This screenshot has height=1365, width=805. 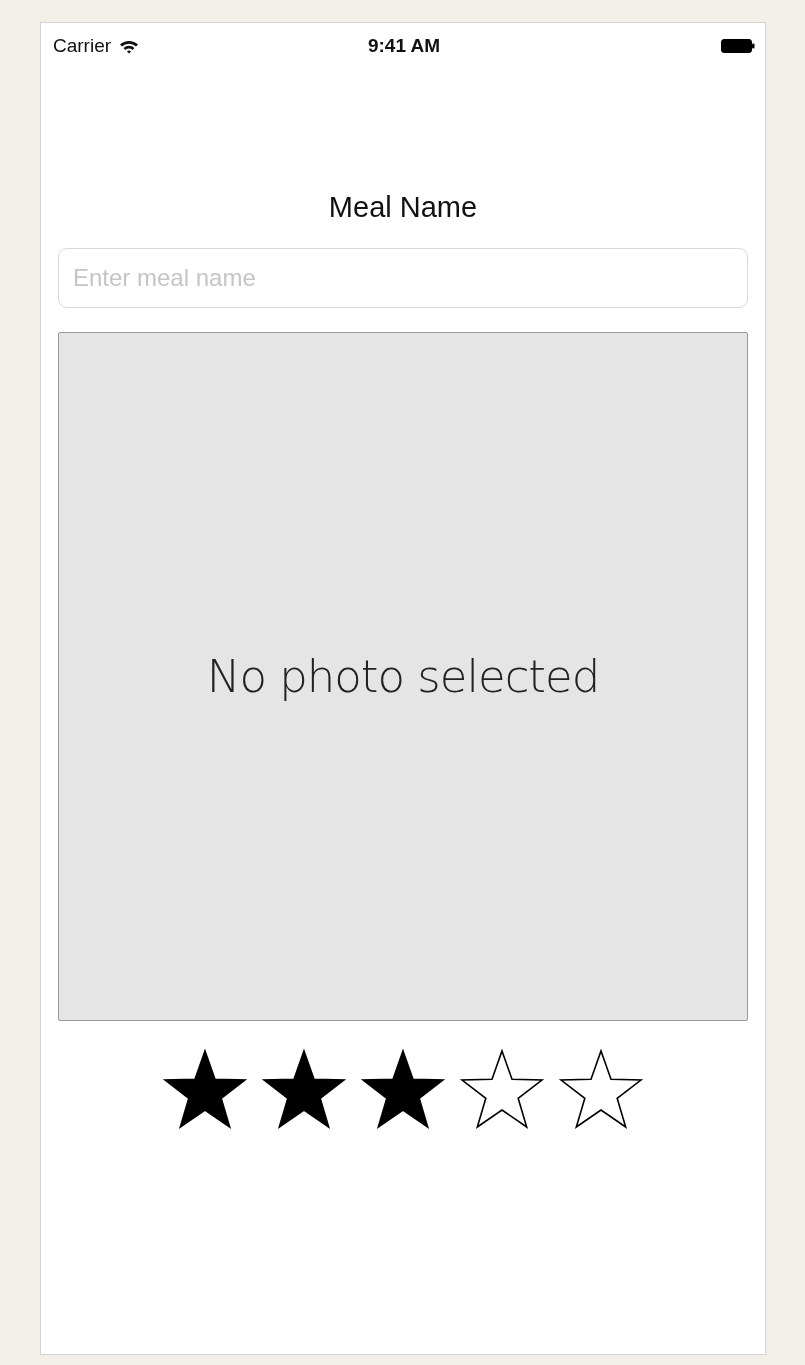 I want to click on meal-name-field: Enter meal name, so click(x=403, y=278).